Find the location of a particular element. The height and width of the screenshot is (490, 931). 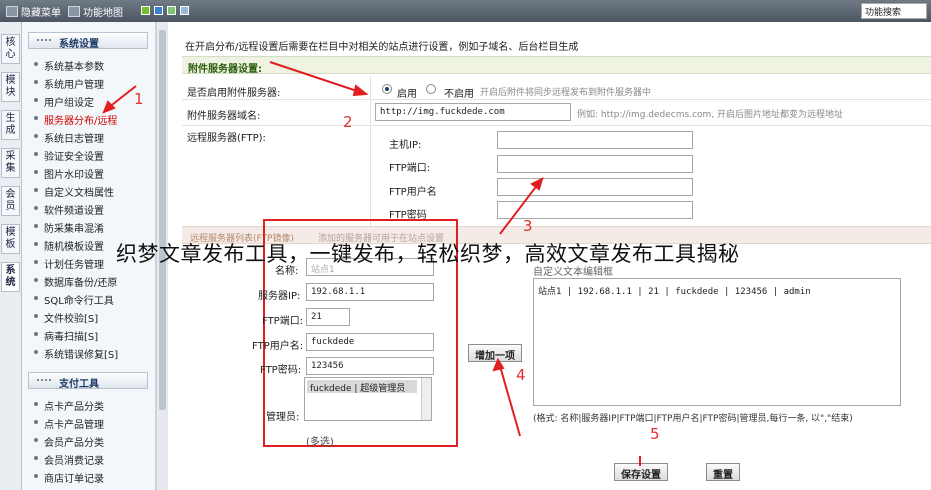

annotation-3: 3 is located at coordinates (528, 226).